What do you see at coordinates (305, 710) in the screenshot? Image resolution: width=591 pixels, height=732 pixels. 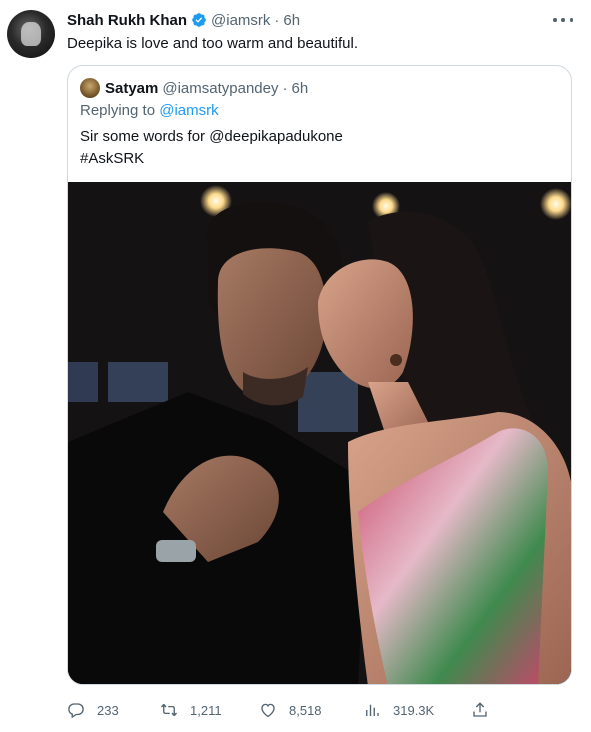 I see `like-count: 8,518` at bounding box center [305, 710].